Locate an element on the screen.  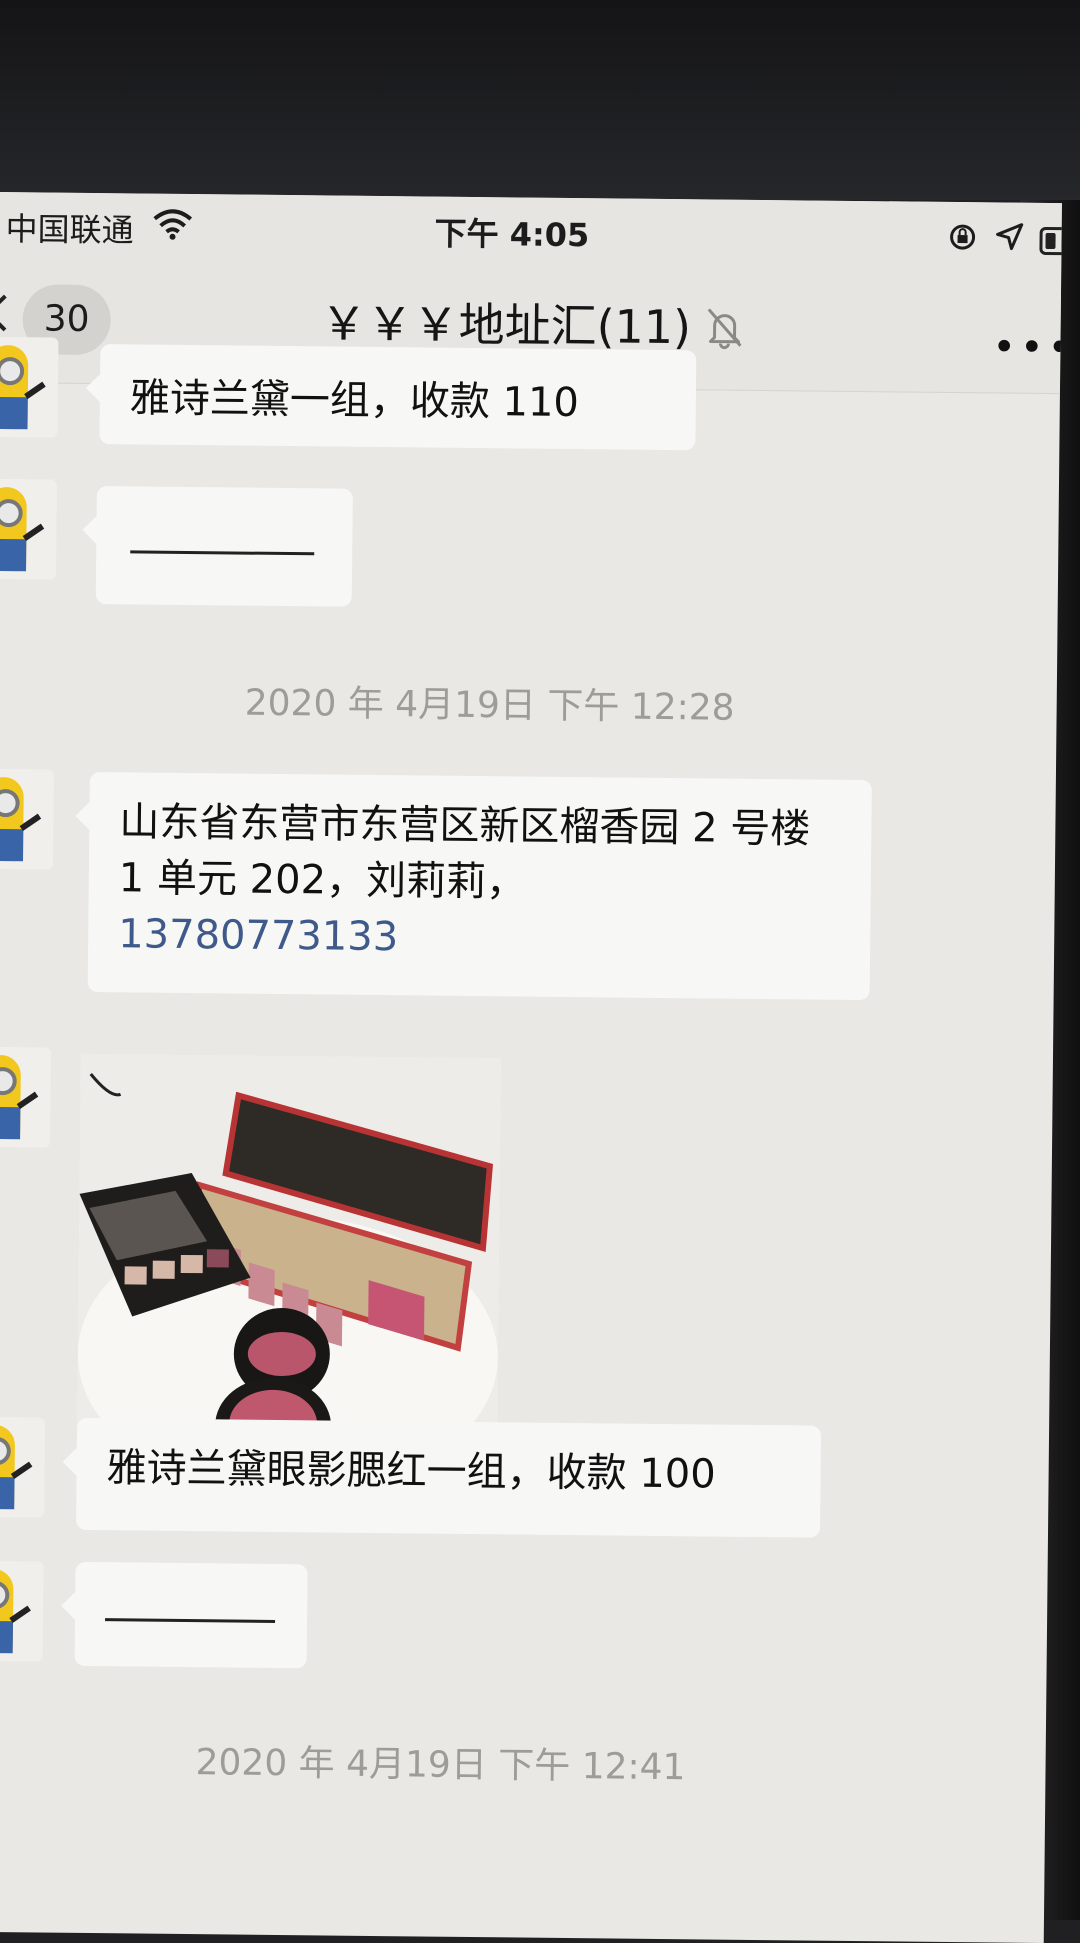
message-text: 雅诗兰黛一组，收款 110 is located at coordinates (354, 401).